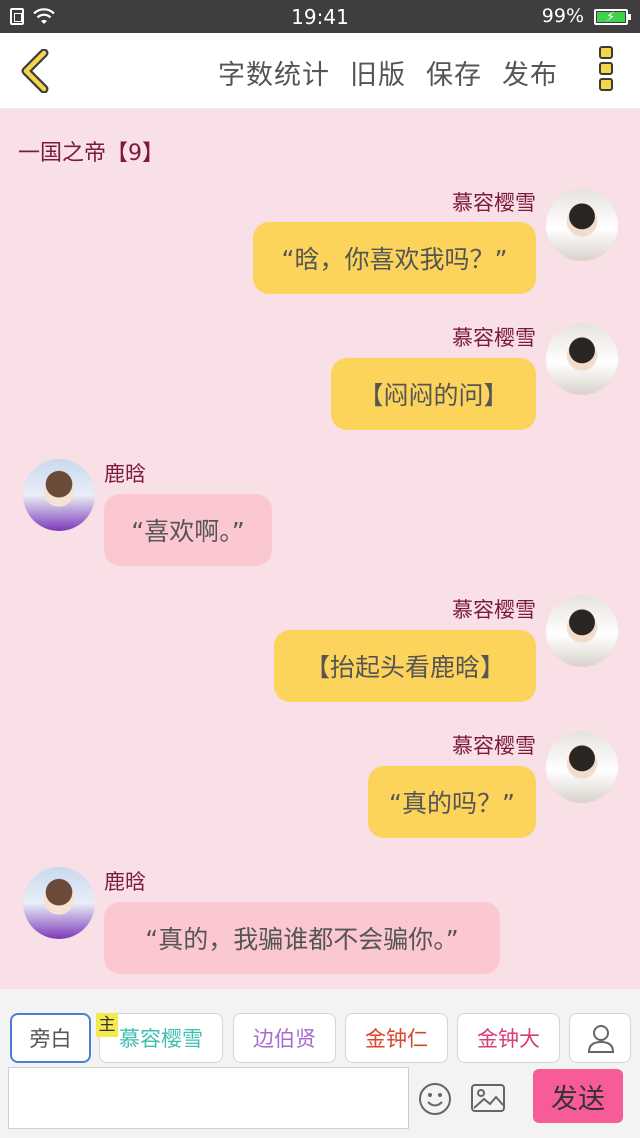 The width and height of the screenshot is (640, 1138). What do you see at coordinates (36, 71) in the screenshot?
I see `back-arrow-icon` at bounding box center [36, 71].